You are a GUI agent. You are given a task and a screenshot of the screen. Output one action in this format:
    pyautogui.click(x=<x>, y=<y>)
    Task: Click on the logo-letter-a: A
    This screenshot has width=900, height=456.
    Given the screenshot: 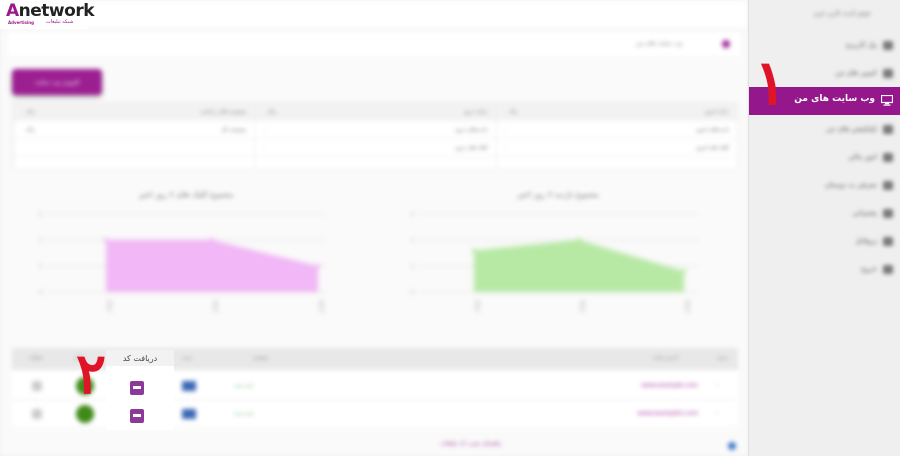 What is the action you would take?
    pyautogui.click(x=12, y=11)
    